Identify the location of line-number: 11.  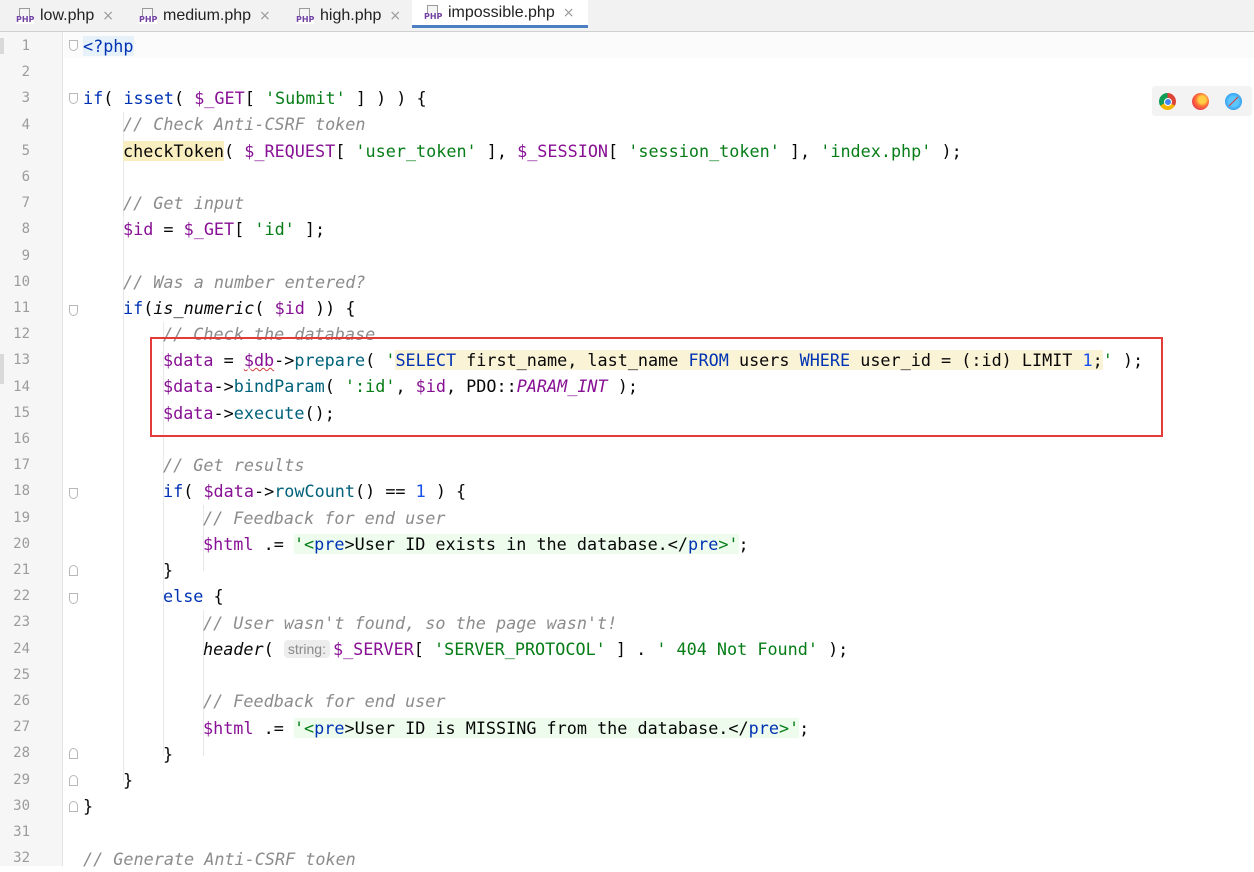
(21, 308).